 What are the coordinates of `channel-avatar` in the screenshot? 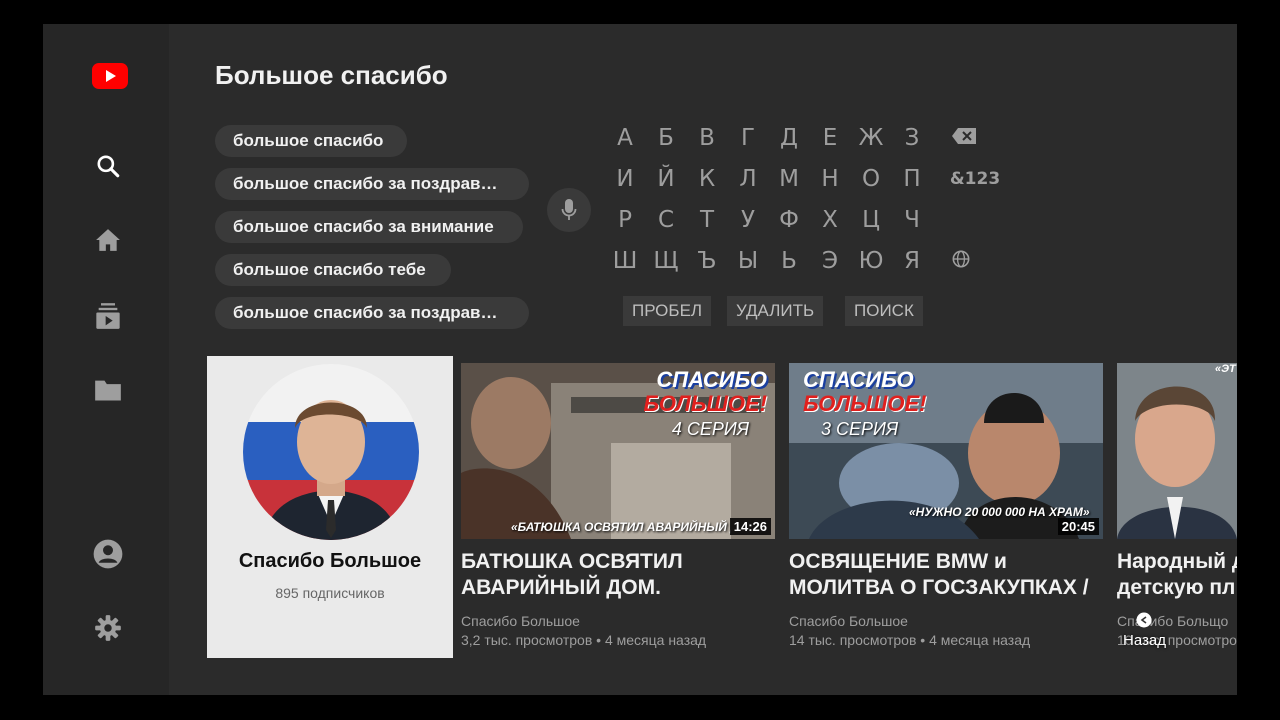 It's located at (331, 452).